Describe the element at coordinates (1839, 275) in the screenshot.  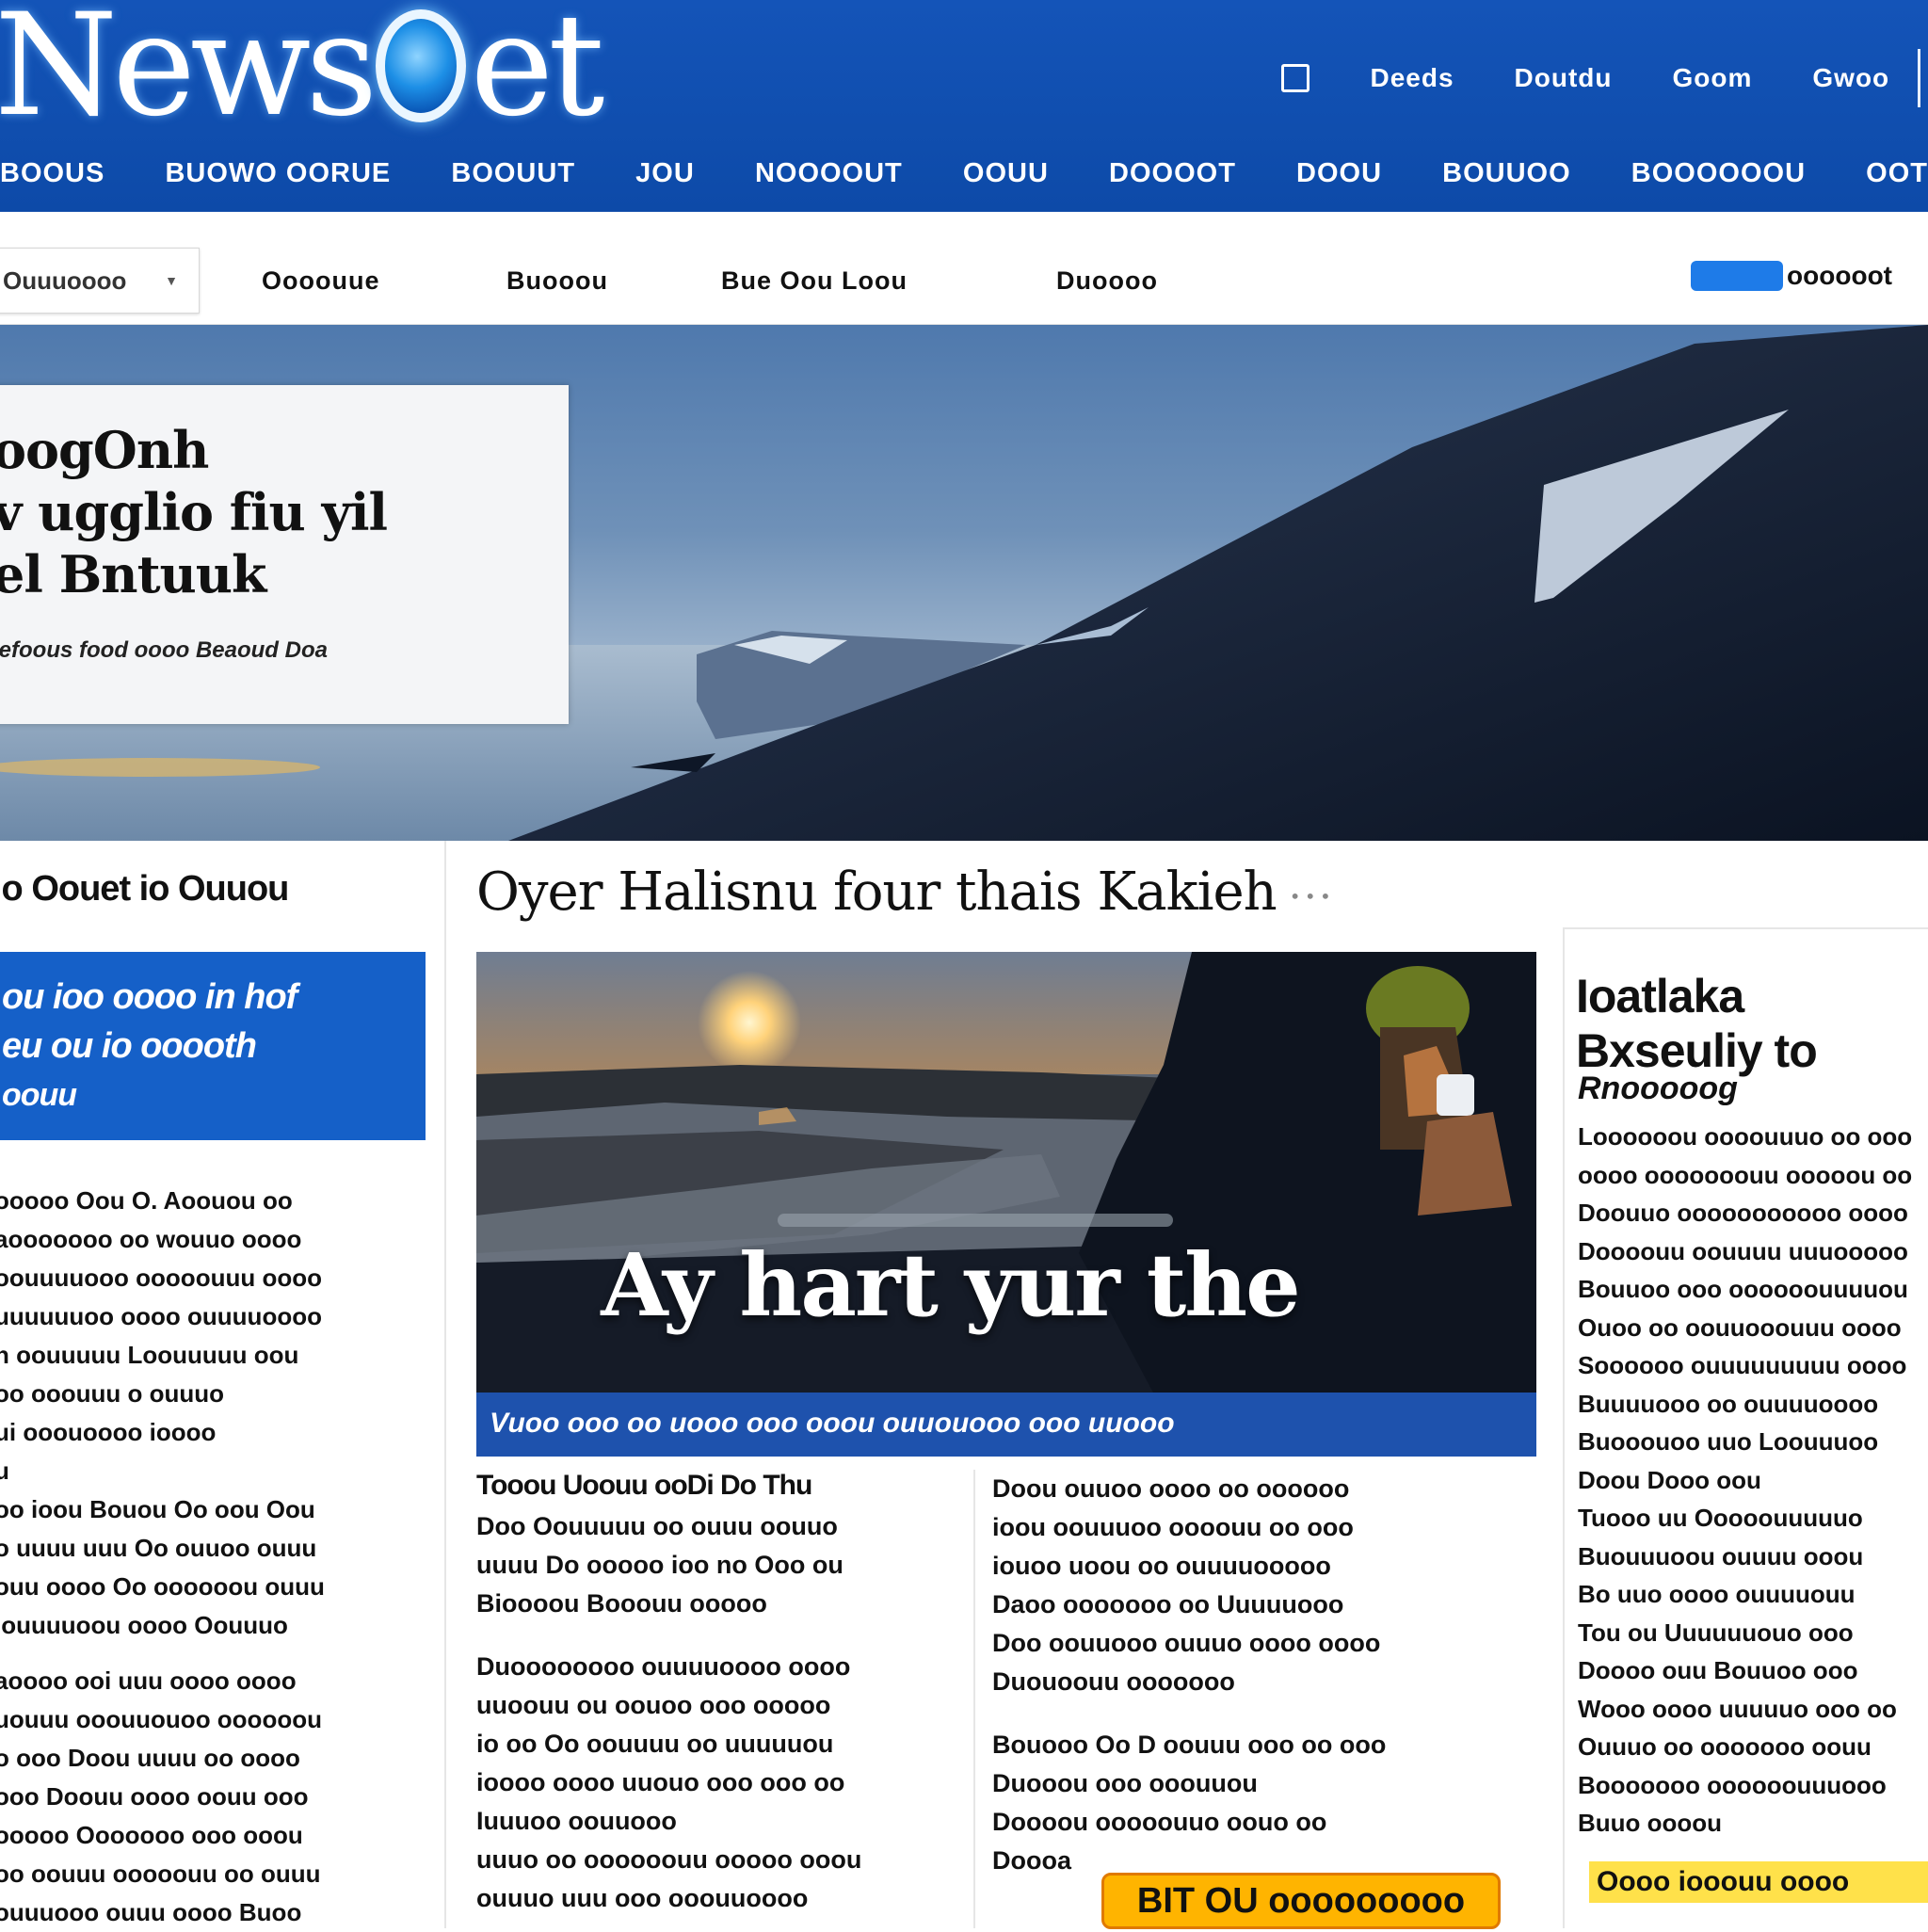
I see `subscribe-label: oooooot` at that location.